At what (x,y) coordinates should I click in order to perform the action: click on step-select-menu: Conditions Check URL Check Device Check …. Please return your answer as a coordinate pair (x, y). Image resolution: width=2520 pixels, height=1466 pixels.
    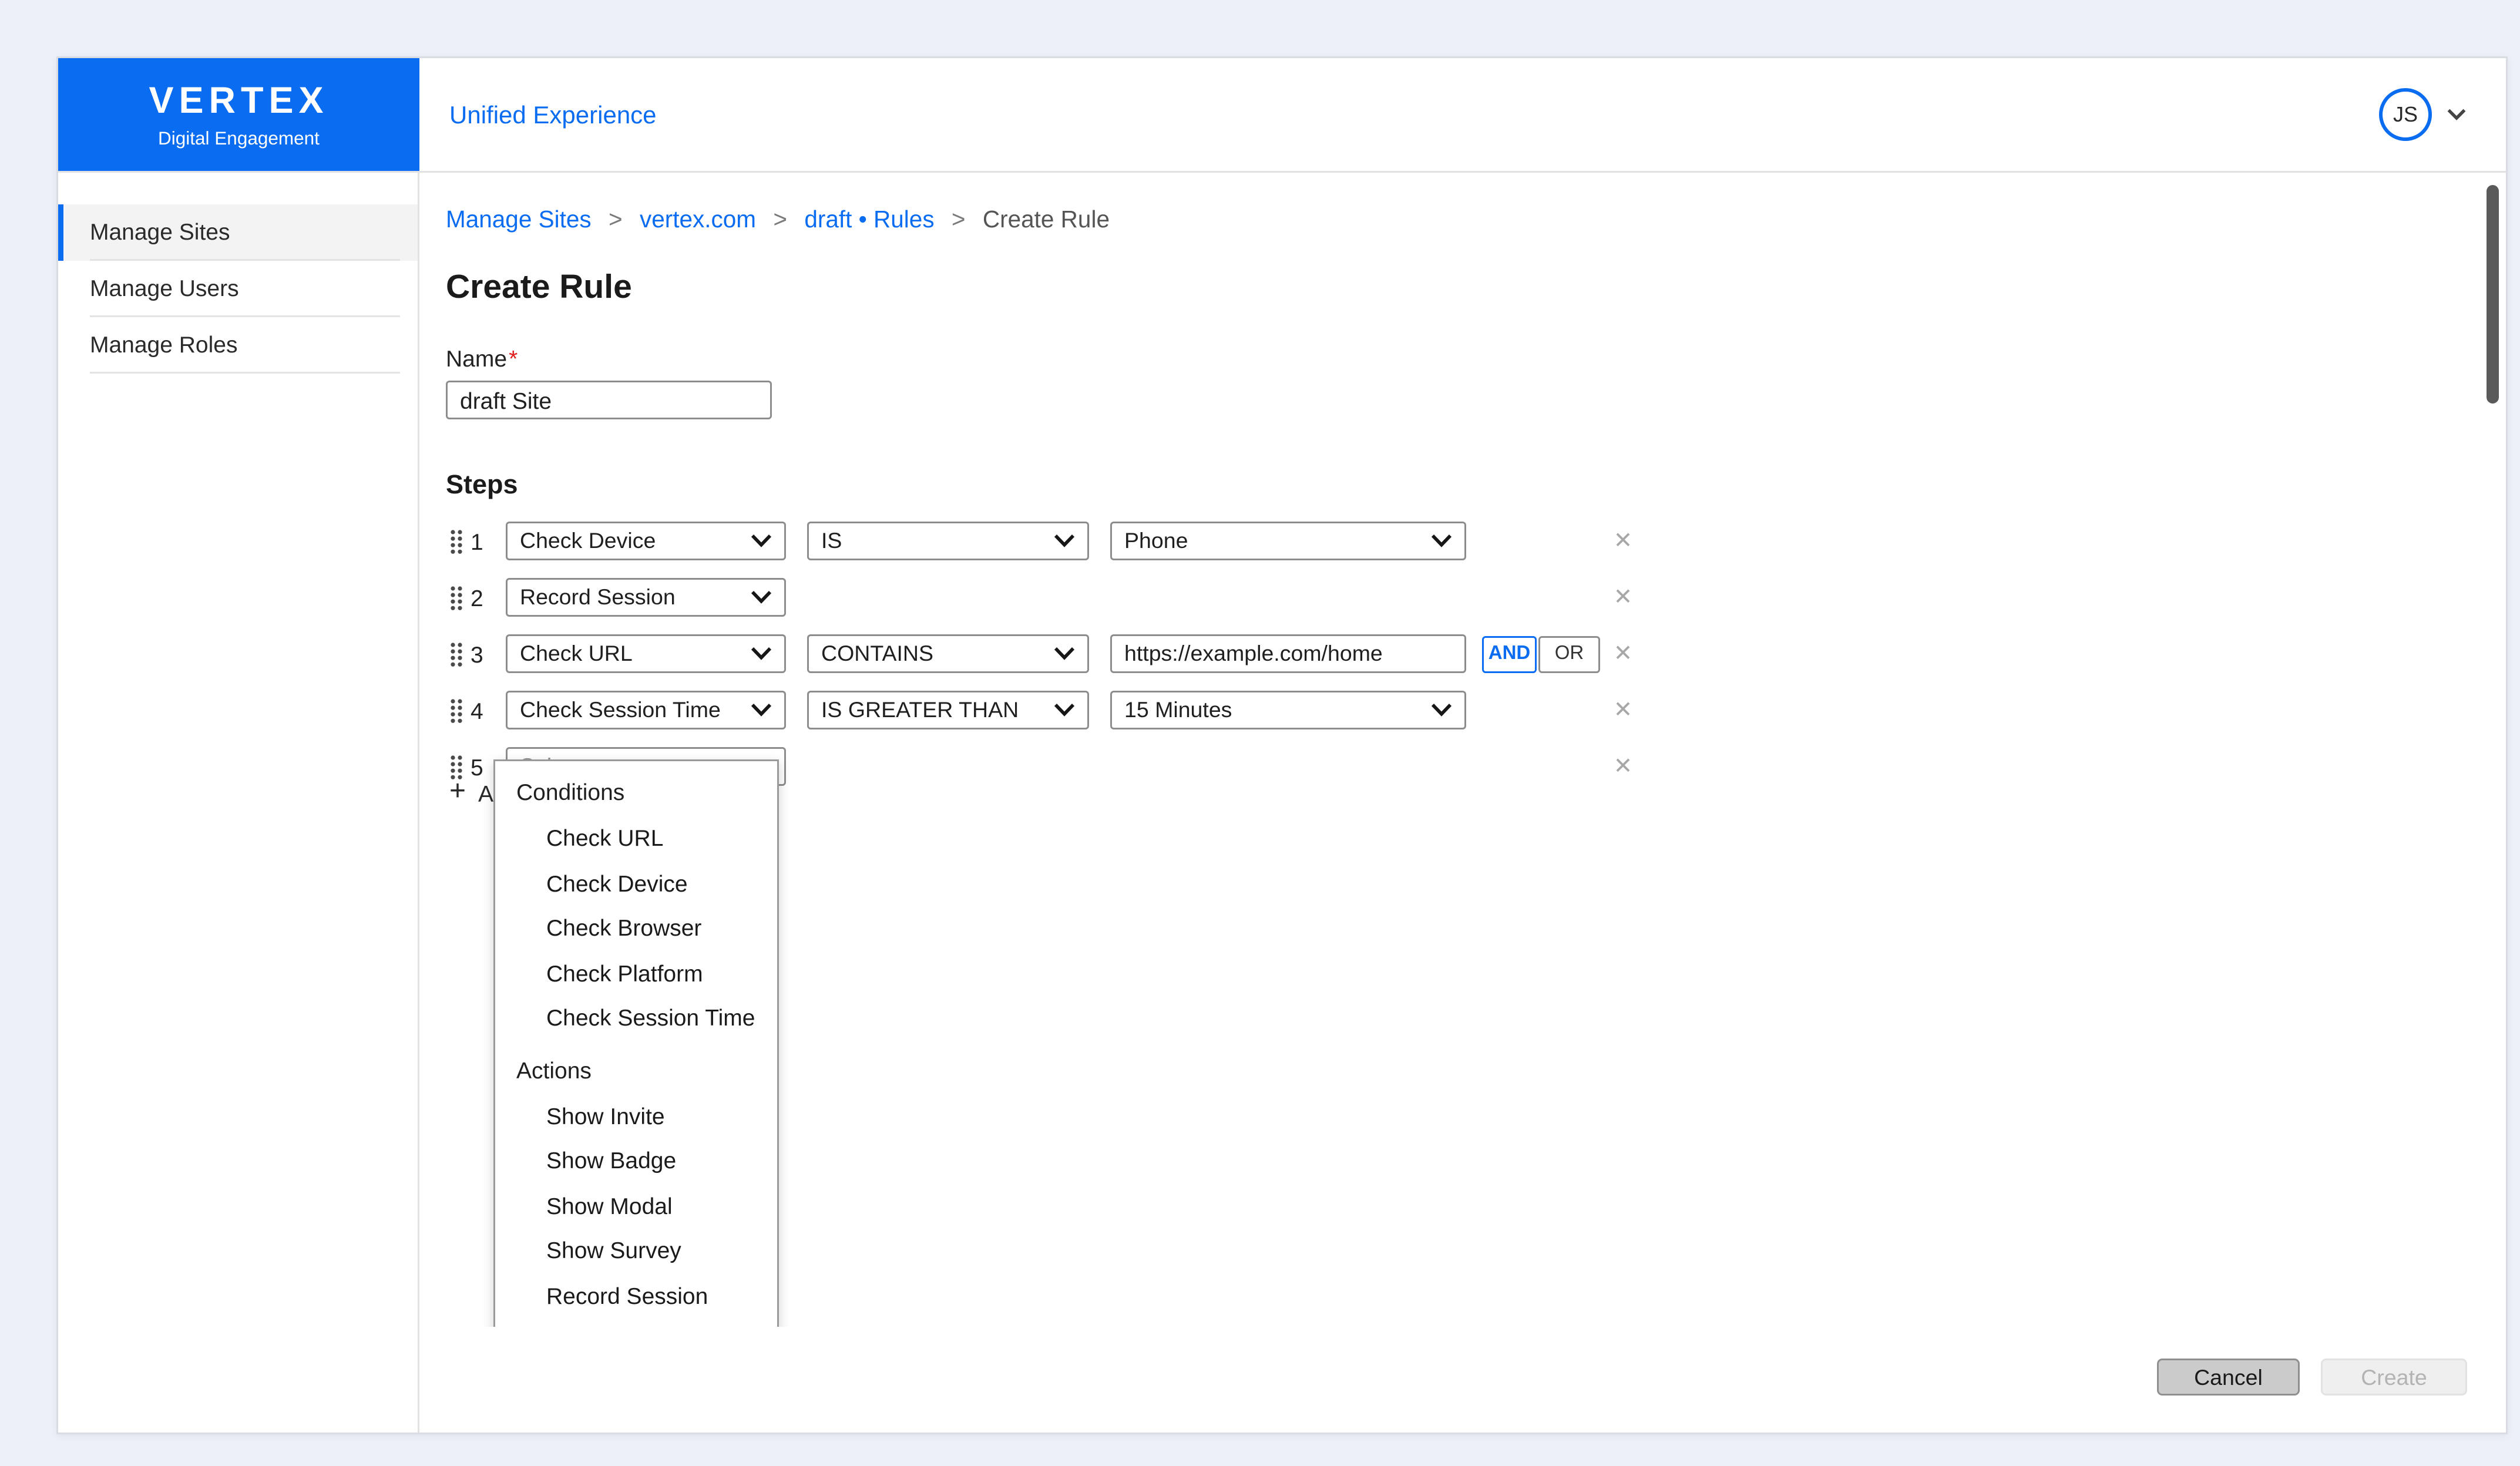
    Looking at the image, I should click on (636, 1043).